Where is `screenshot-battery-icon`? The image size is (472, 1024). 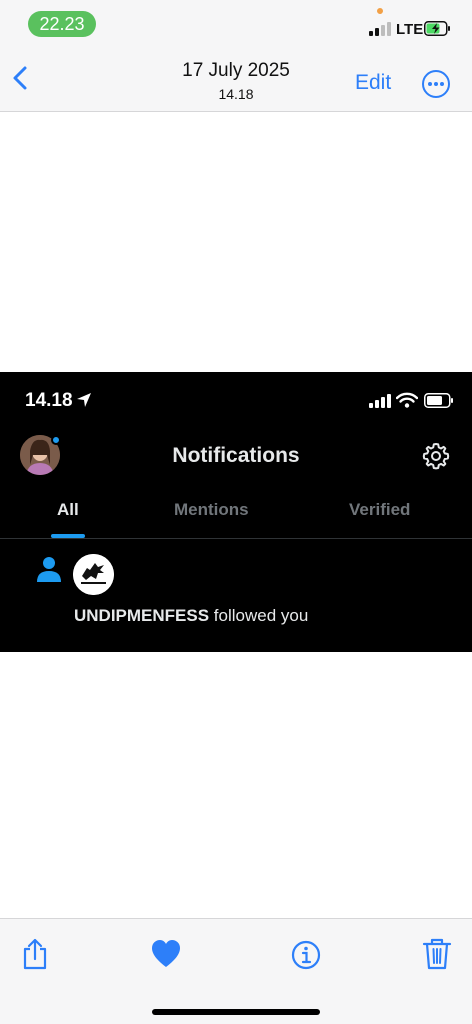 screenshot-battery-icon is located at coordinates (438, 400).